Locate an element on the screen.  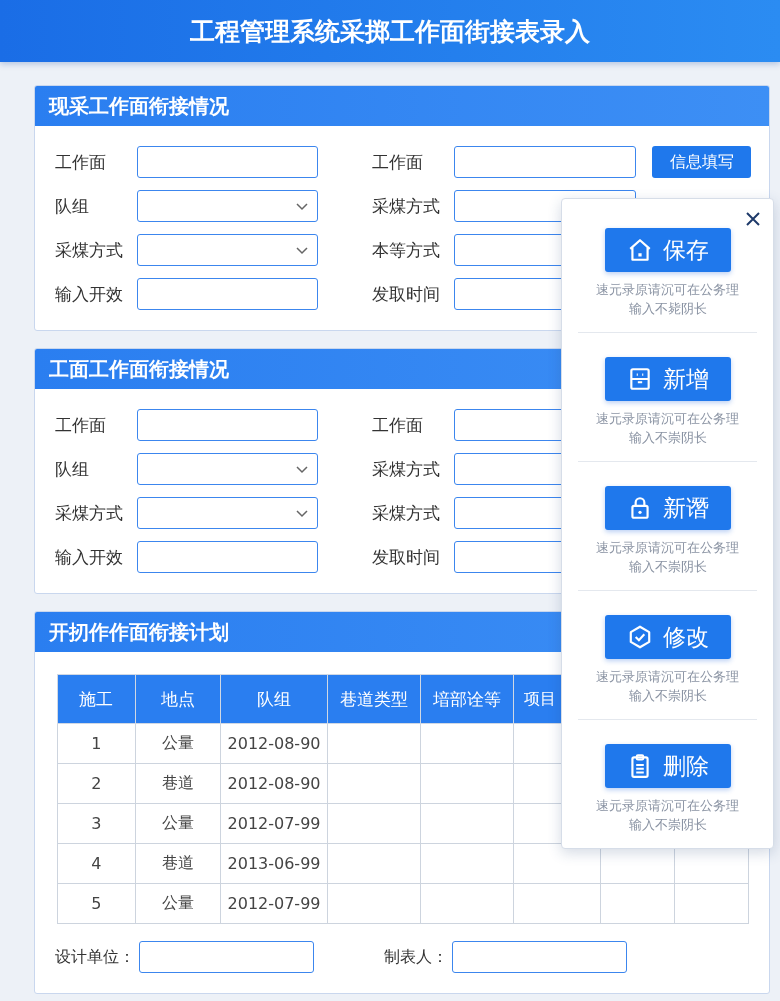
action-button: 删除 is located at coordinates (667, 766).